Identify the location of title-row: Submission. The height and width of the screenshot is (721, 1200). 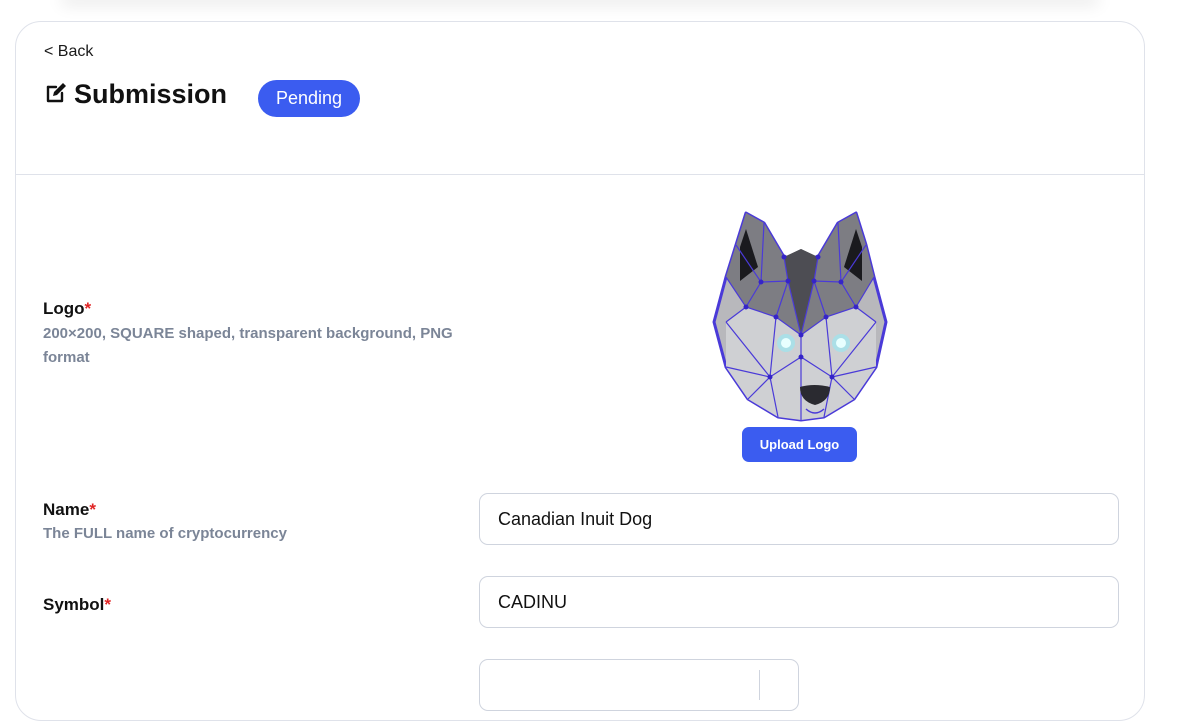
(135, 94).